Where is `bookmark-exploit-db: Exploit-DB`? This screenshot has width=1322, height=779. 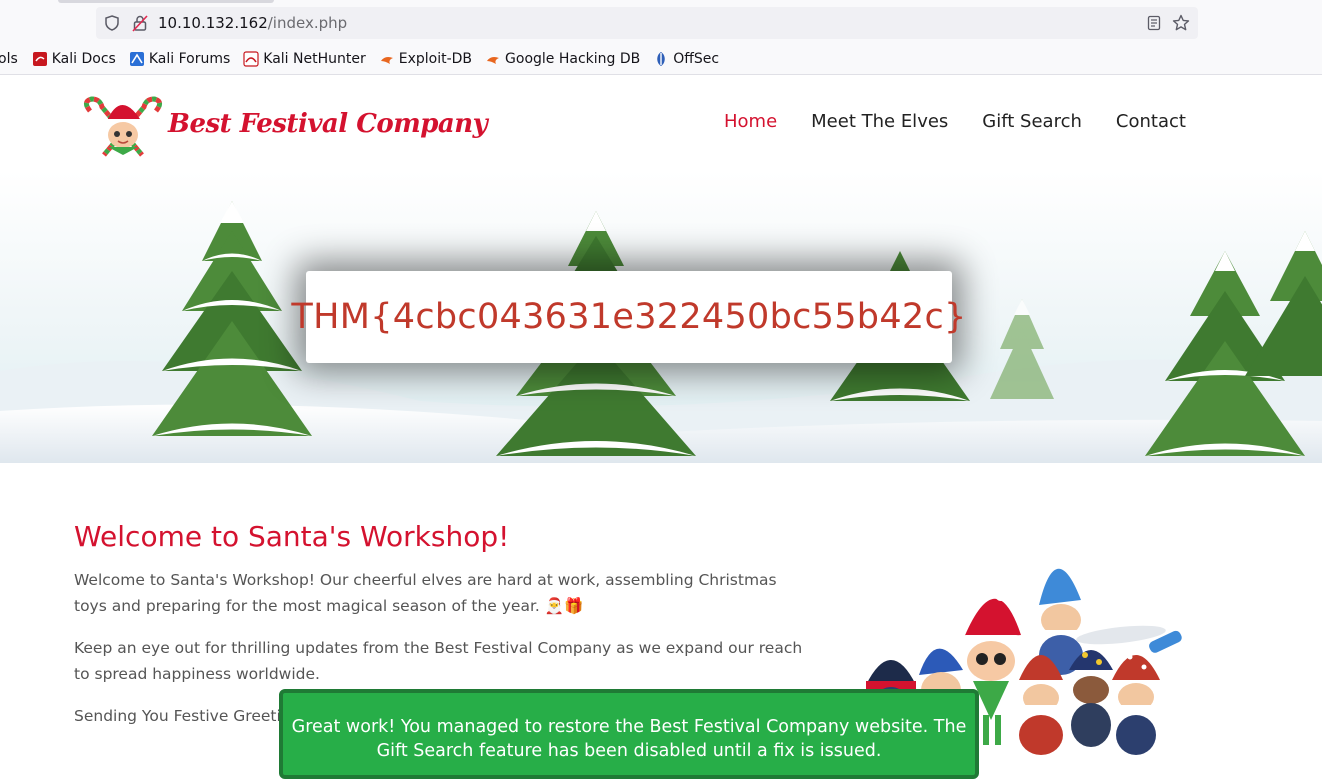 bookmark-exploit-db: Exploit-DB is located at coordinates (425, 59).